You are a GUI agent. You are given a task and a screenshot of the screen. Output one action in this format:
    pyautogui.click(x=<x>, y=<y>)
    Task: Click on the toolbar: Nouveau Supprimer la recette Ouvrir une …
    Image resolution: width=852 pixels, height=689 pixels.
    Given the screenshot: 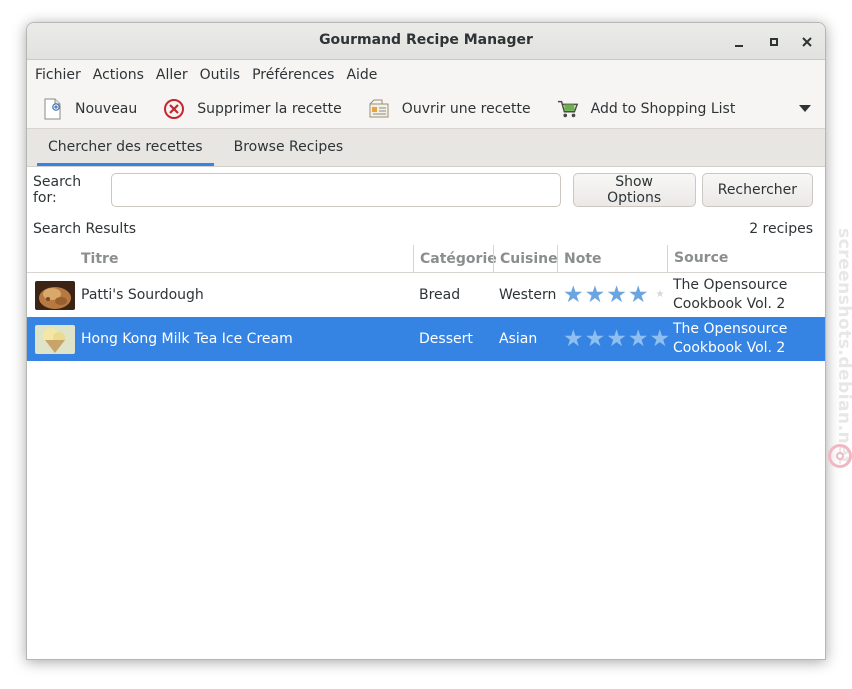 What is the action you would take?
    pyautogui.click(x=426, y=109)
    